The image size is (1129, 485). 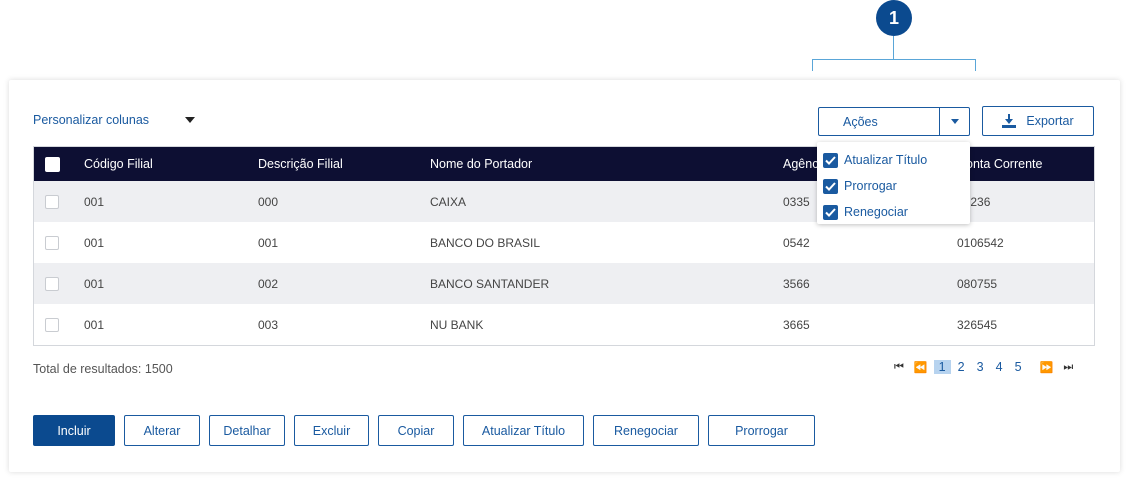 What do you see at coordinates (490, 283) in the screenshot?
I see `cell-nome-portador: BANCO SANTANDER` at bounding box center [490, 283].